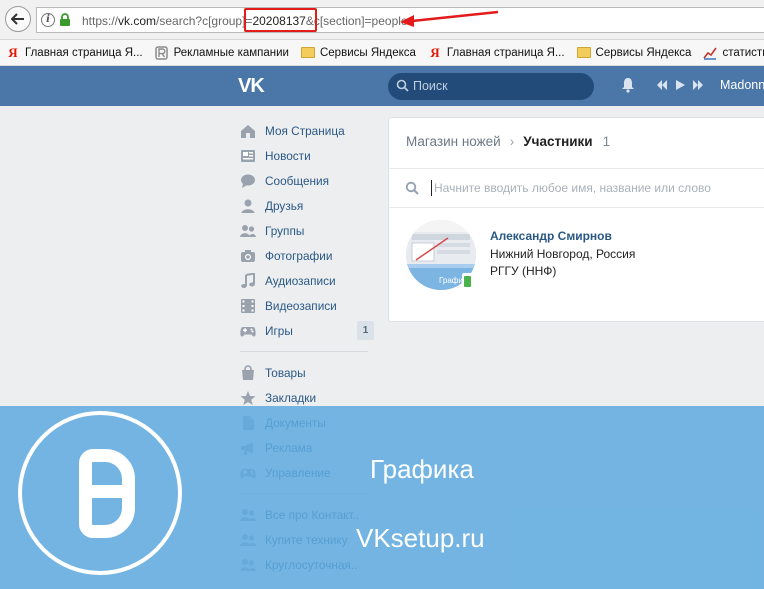  Describe the element at coordinates (710, 53) in the screenshot. I see `chart-icon` at that location.